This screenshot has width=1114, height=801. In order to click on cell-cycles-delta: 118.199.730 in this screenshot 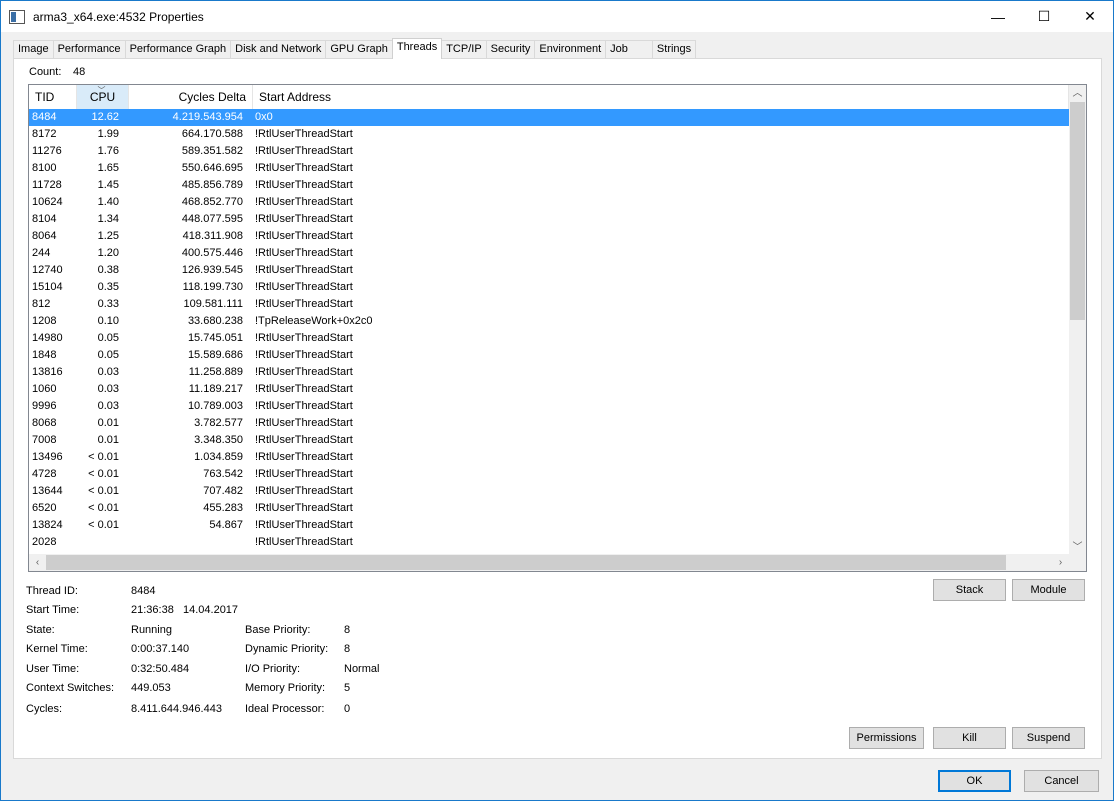, I will do `click(212, 287)`.